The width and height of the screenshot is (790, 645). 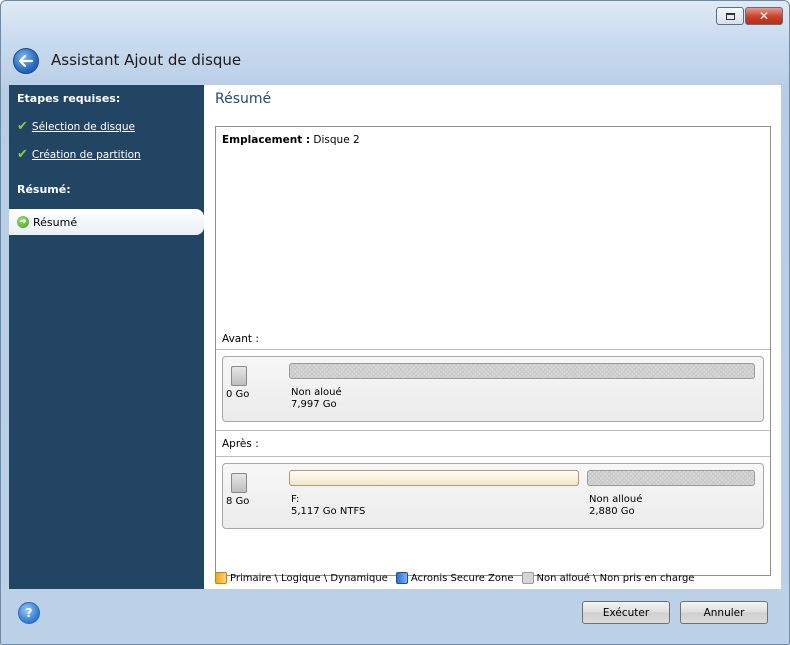 I want to click on unallocated-swatch-icon, so click(x=527, y=578).